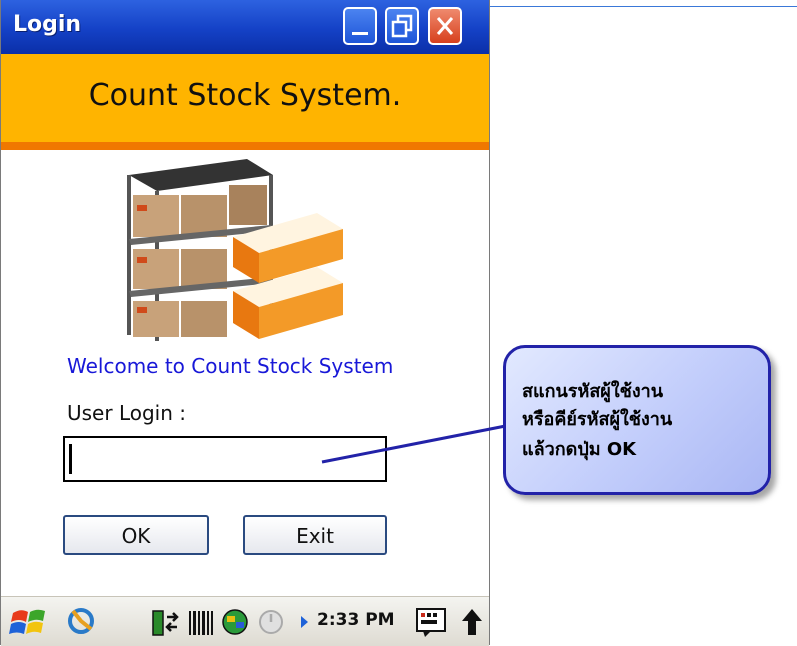 The height and width of the screenshot is (646, 797). Describe the element at coordinates (593, 391) in the screenshot. I see `callout-line-1: สแกนรหัสผู้ใช้งาน` at that location.